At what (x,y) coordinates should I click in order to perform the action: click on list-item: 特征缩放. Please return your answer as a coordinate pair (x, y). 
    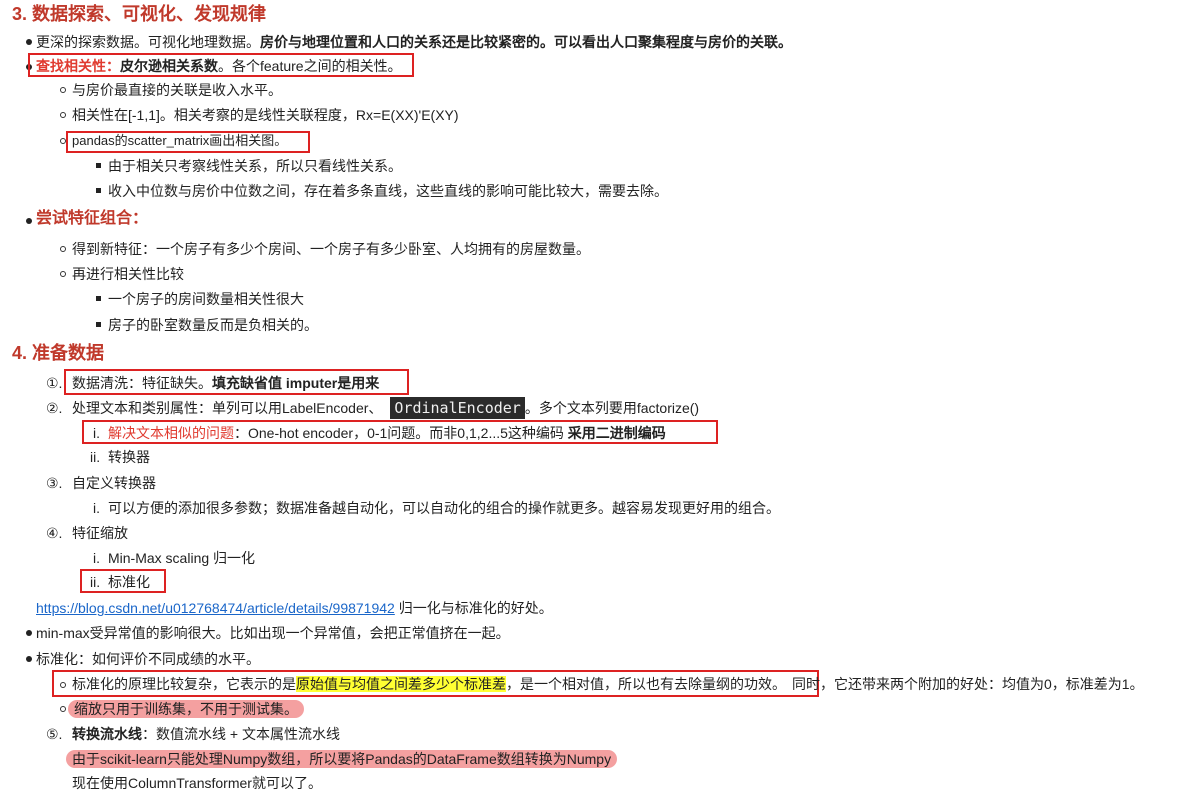
    Looking at the image, I should click on (100, 533).